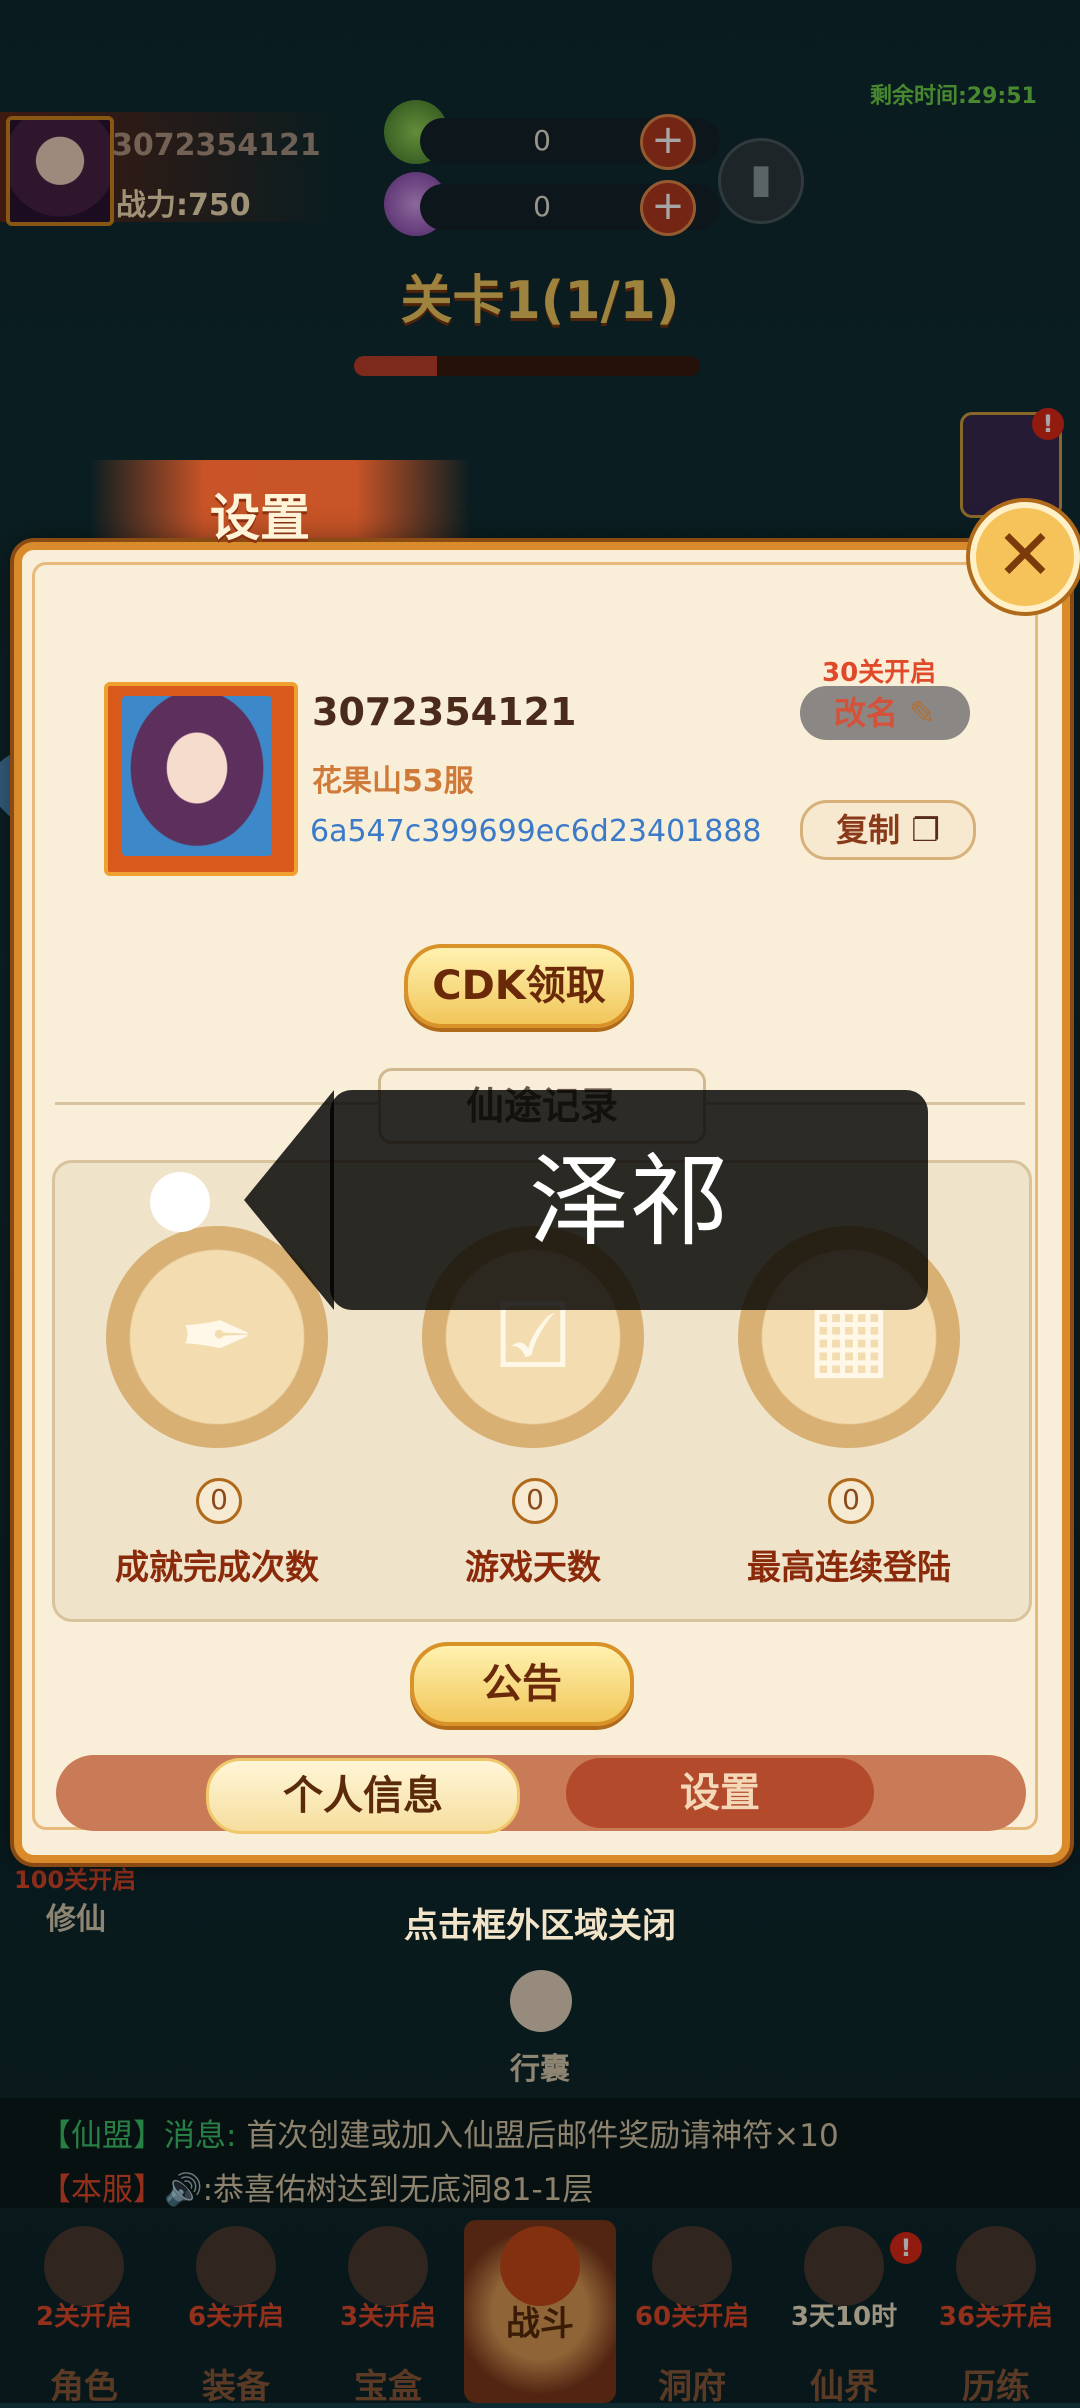 This screenshot has height=2408, width=1080. Describe the element at coordinates (444, 712) in the screenshot. I see `player-uid: 3072354121` at that location.